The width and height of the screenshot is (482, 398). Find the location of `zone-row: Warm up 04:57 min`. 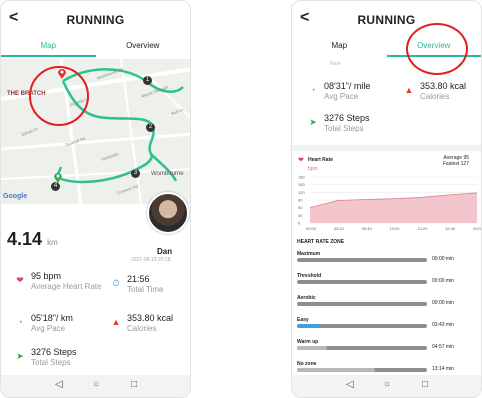

zone-row: Warm up 04:57 min is located at coordinates (388, 346).